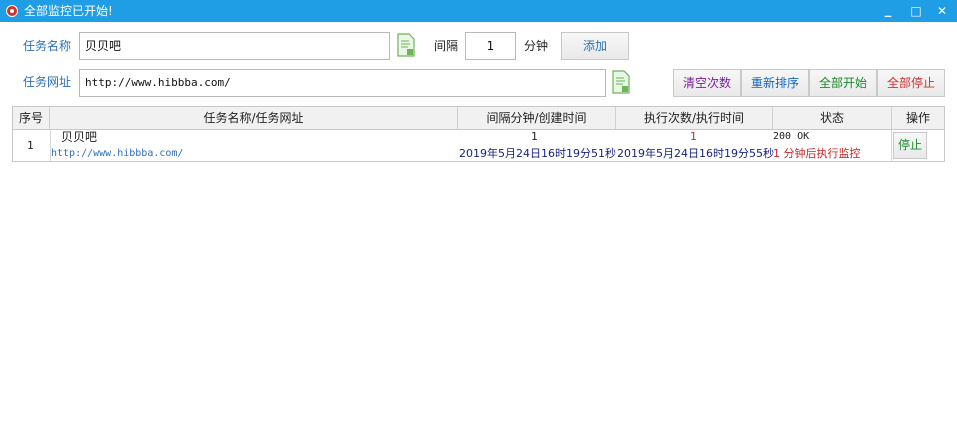 The width and height of the screenshot is (957, 441). Describe the element at coordinates (446, 46) in the screenshot. I see `interval-label: 间隔` at that location.